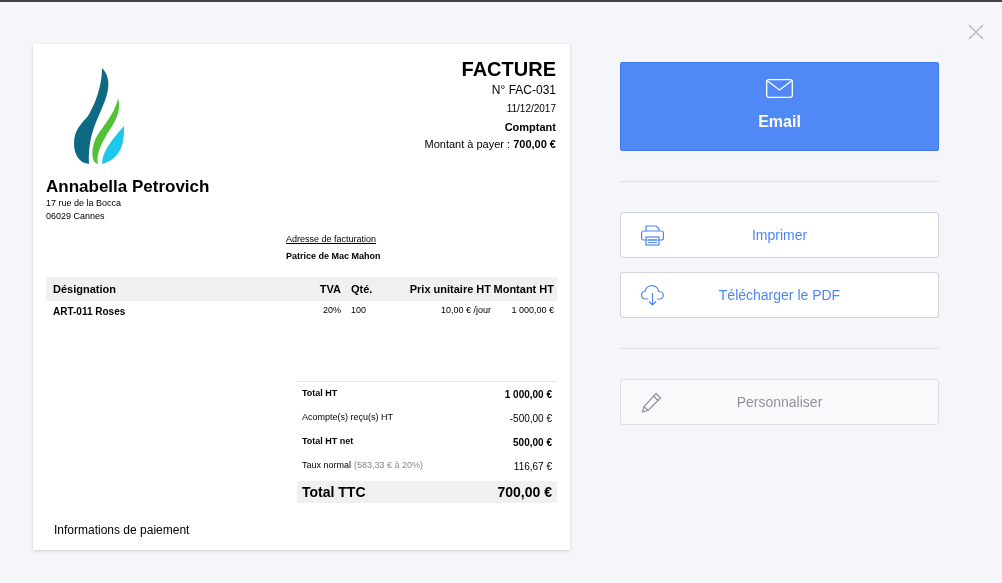 The height and width of the screenshot is (583, 1002). What do you see at coordinates (389, 466) in the screenshot?
I see `total-note: (583,33 € à 20%)` at bounding box center [389, 466].